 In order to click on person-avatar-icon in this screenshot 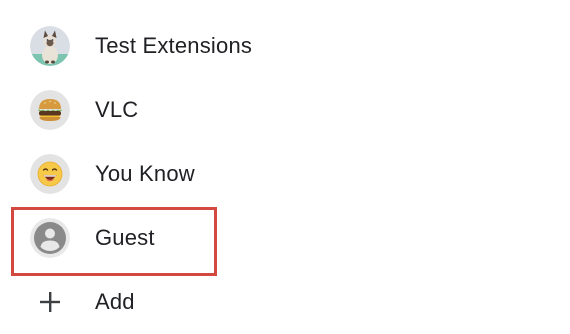, I will do `click(50, 238)`.